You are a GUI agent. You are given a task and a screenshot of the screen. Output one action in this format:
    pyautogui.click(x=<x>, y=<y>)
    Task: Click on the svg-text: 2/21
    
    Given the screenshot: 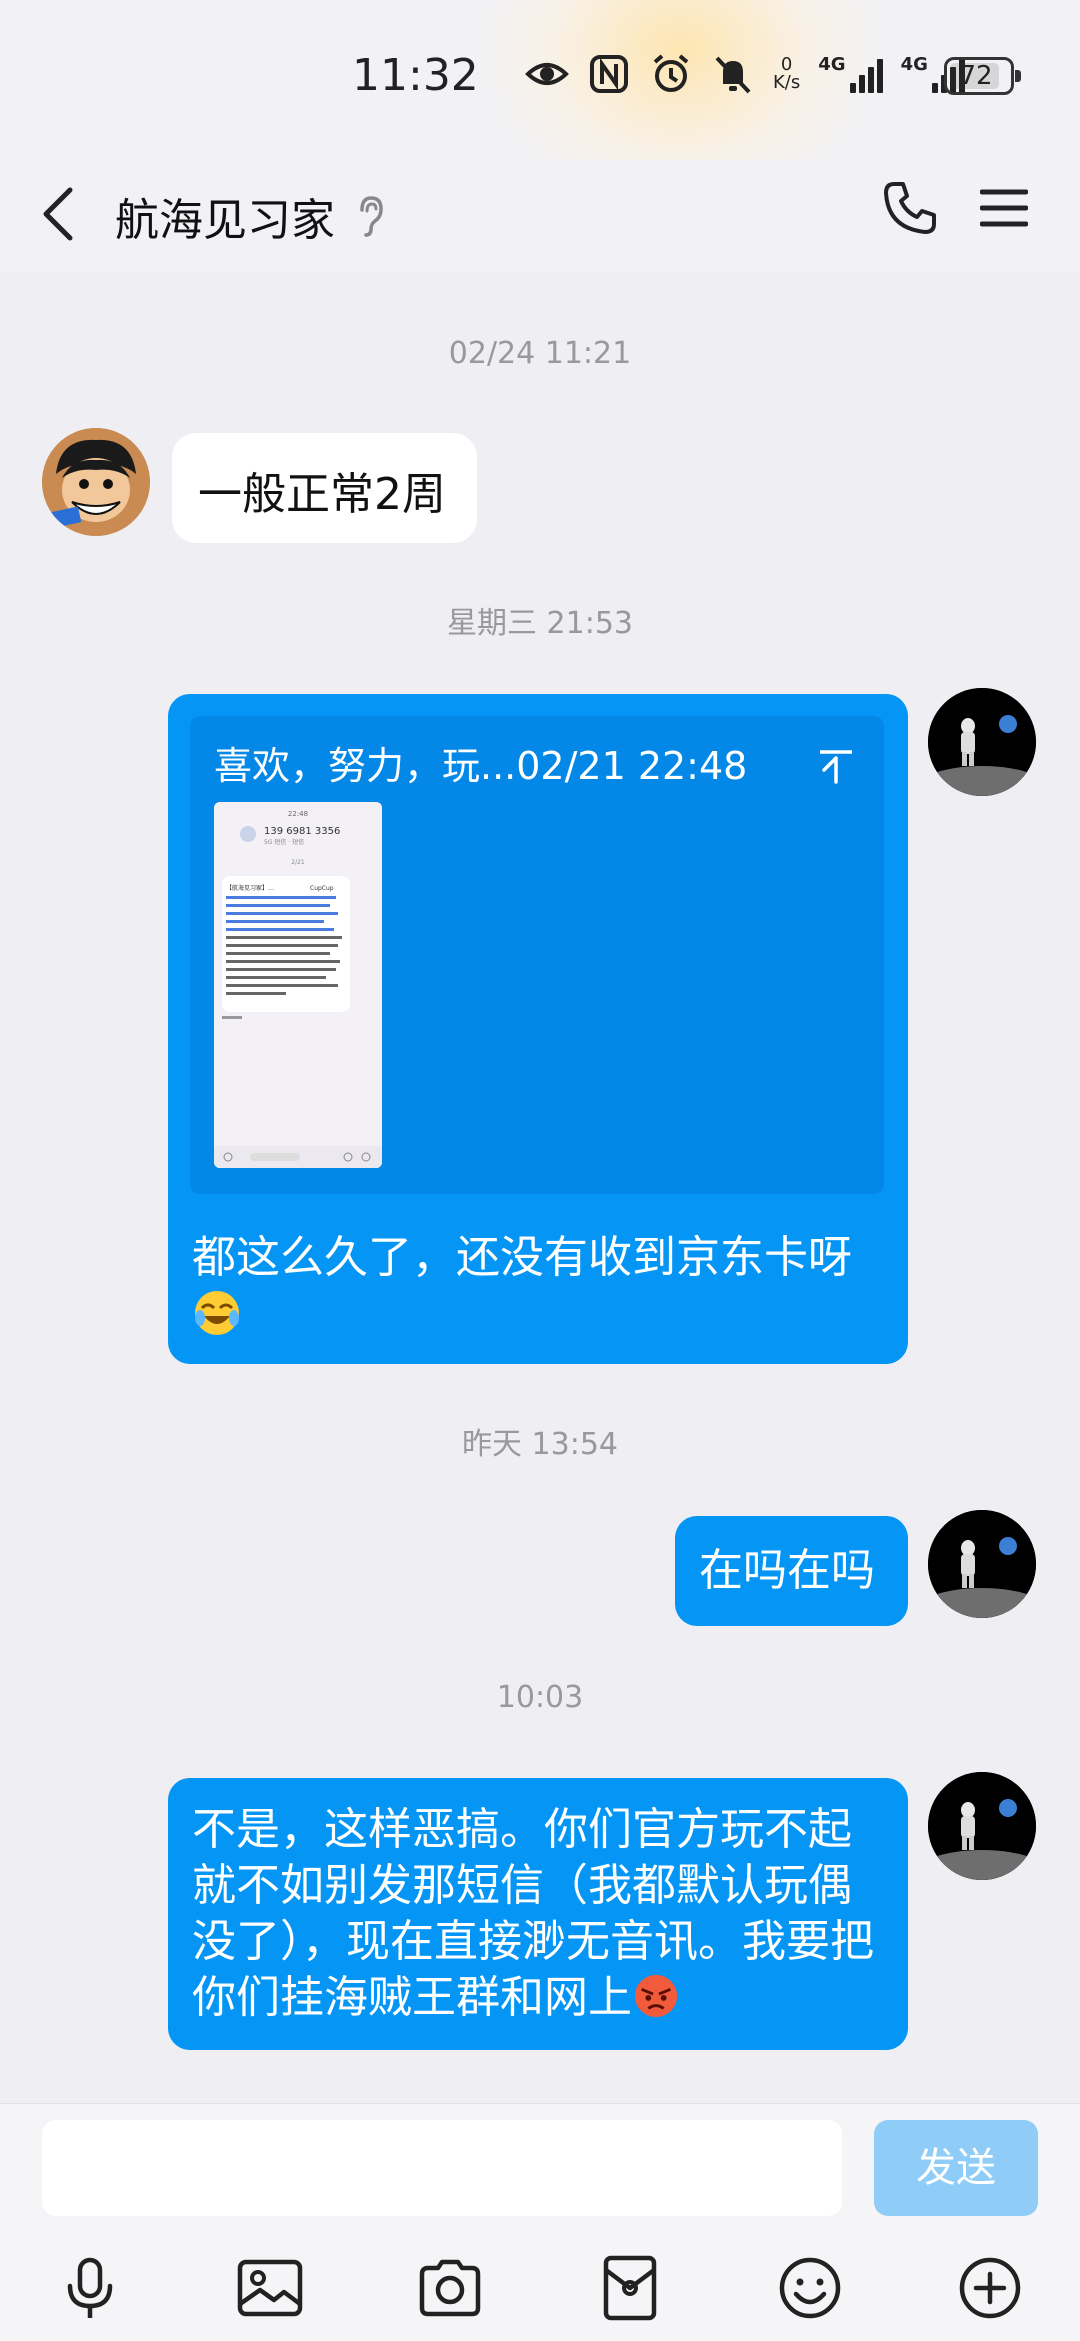 What is the action you would take?
    pyautogui.click(x=298, y=862)
    